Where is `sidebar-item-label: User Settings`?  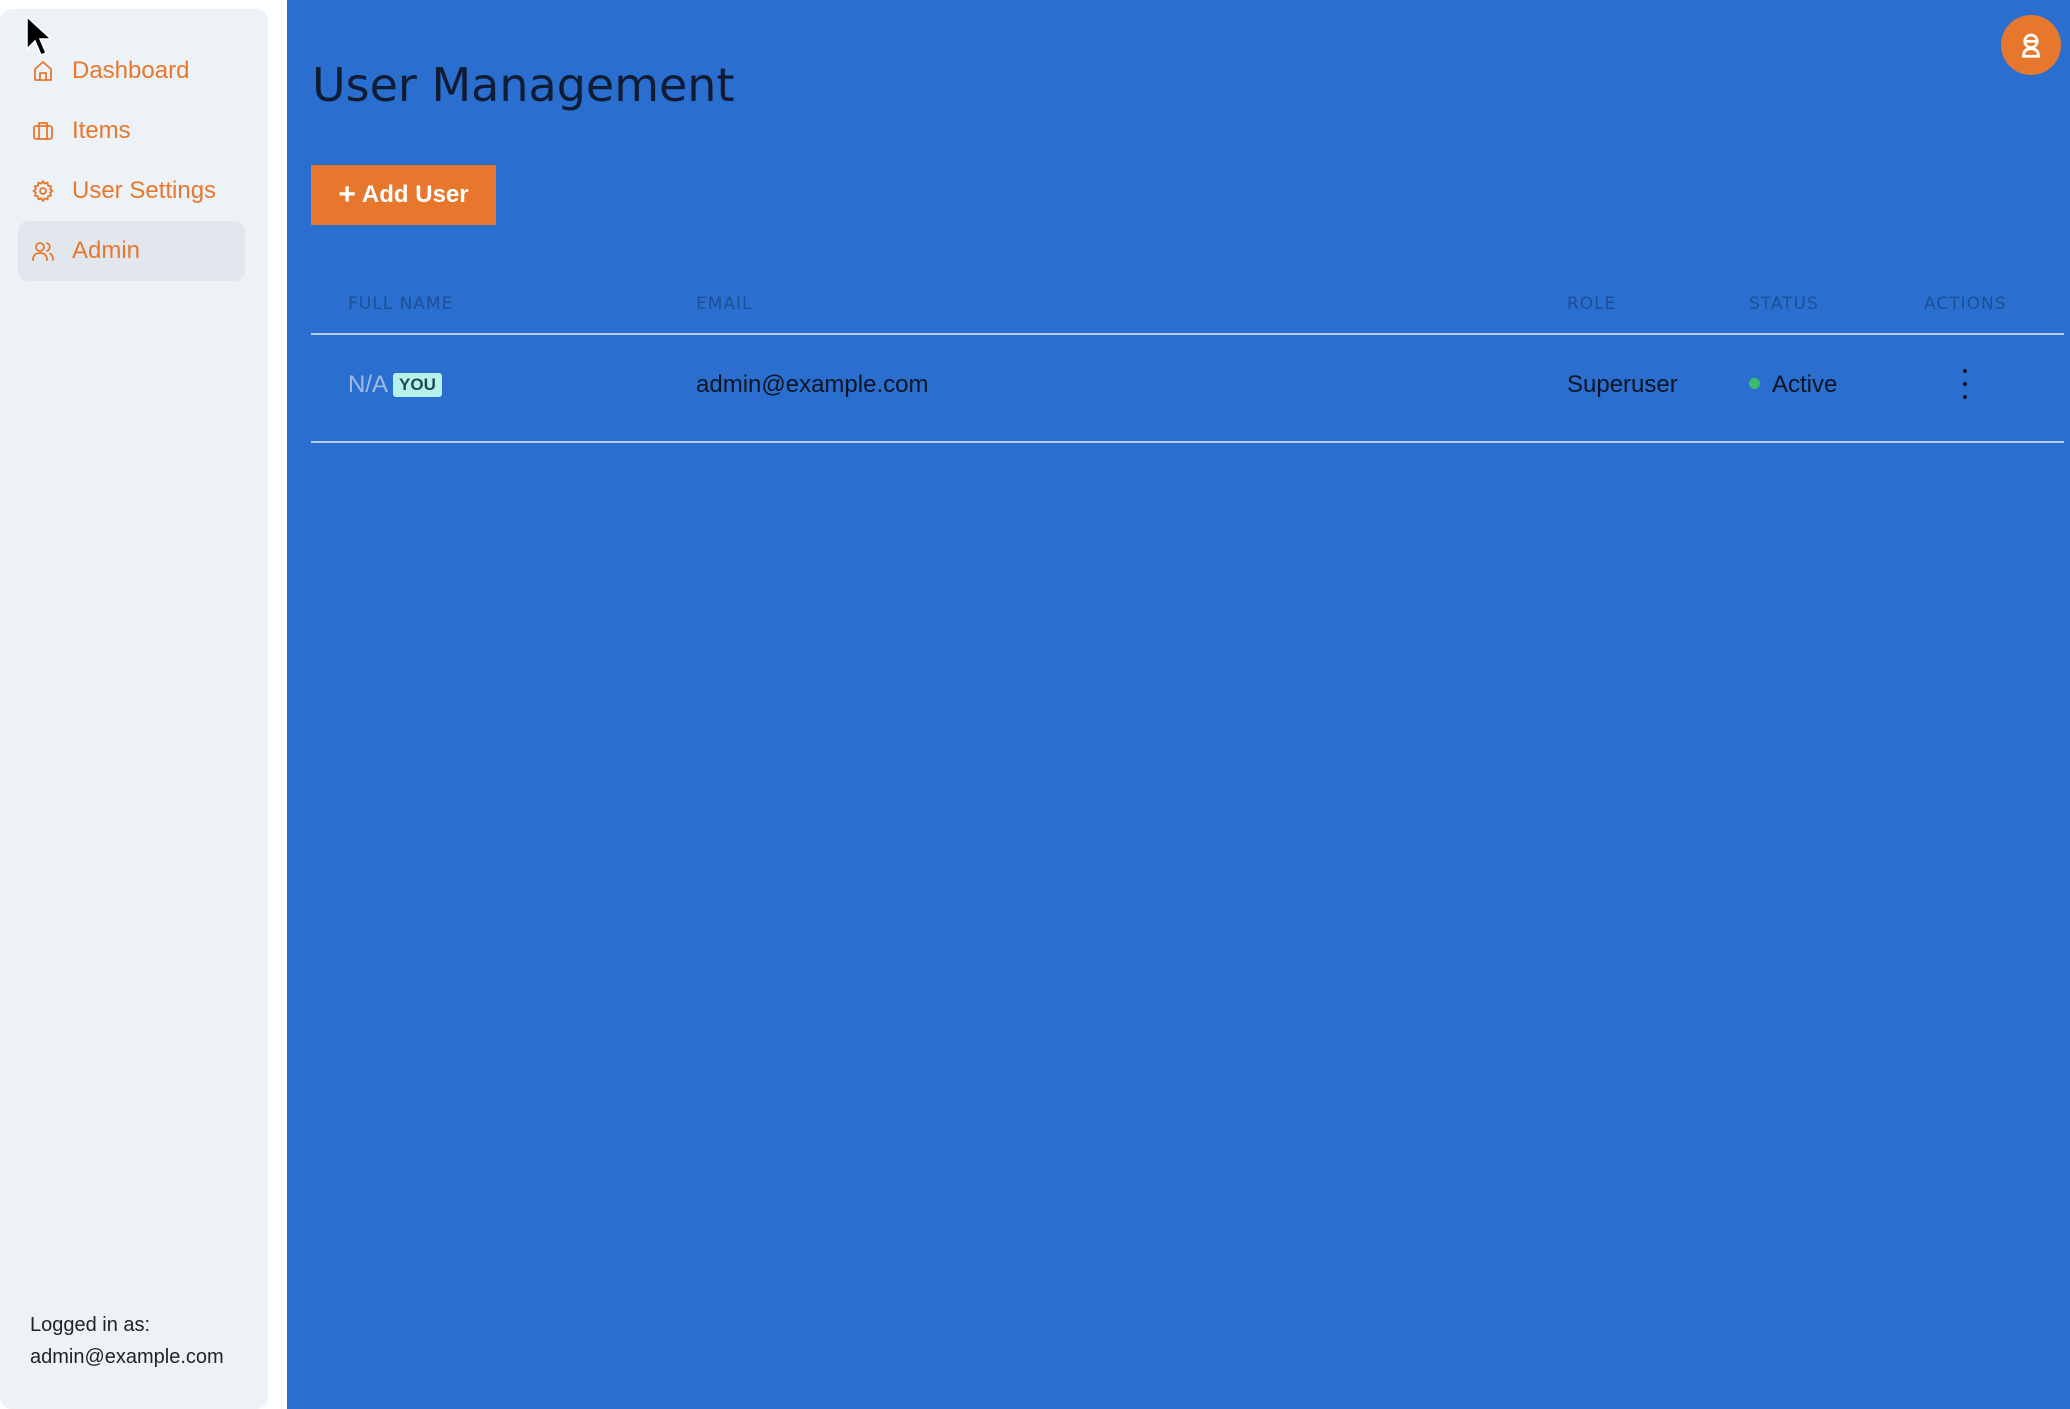 sidebar-item-label: User Settings is located at coordinates (144, 190).